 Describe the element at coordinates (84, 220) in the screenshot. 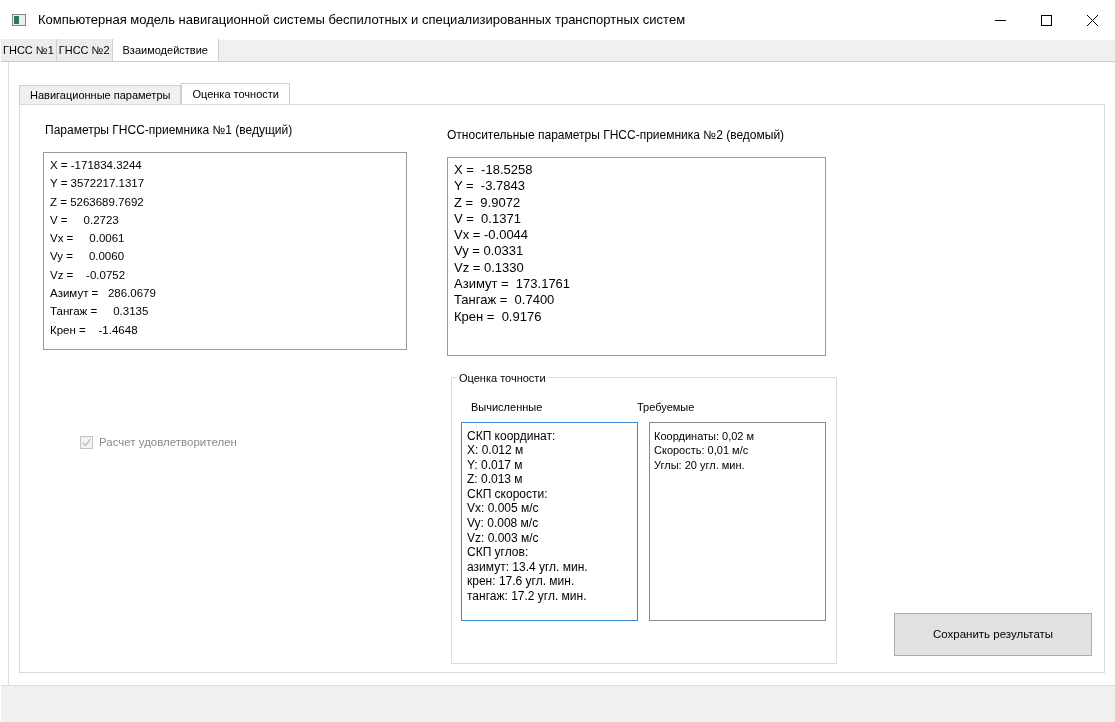

I see `value-line: V = 0.2723` at that location.